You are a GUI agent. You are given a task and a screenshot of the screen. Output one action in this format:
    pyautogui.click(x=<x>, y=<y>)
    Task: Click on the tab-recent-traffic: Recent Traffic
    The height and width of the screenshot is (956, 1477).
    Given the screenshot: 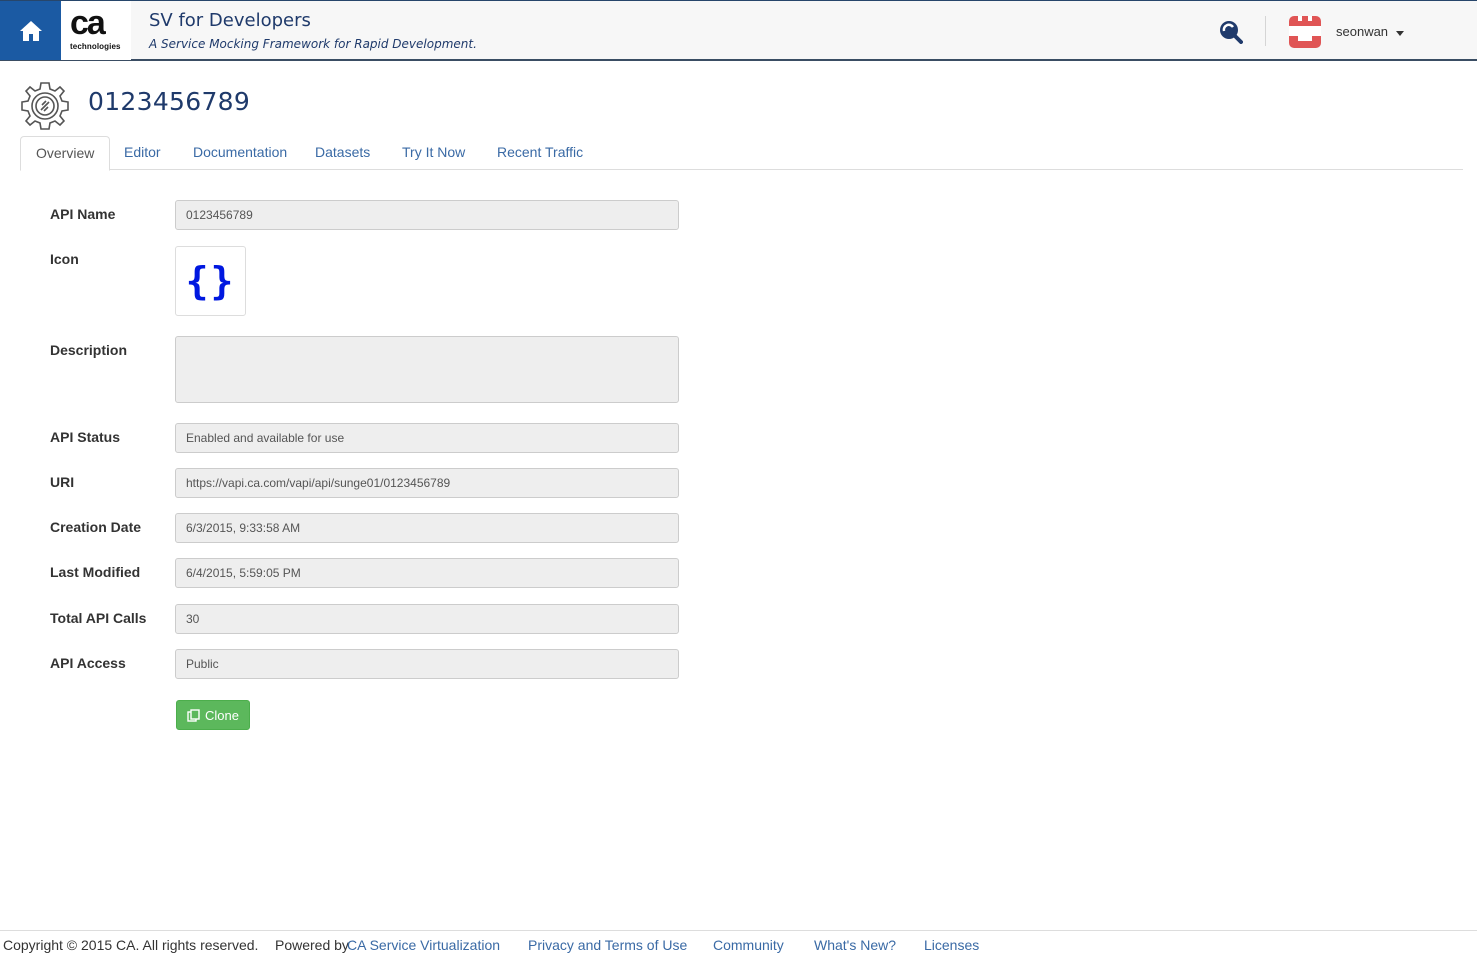 What is the action you would take?
    pyautogui.click(x=540, y=153)
    